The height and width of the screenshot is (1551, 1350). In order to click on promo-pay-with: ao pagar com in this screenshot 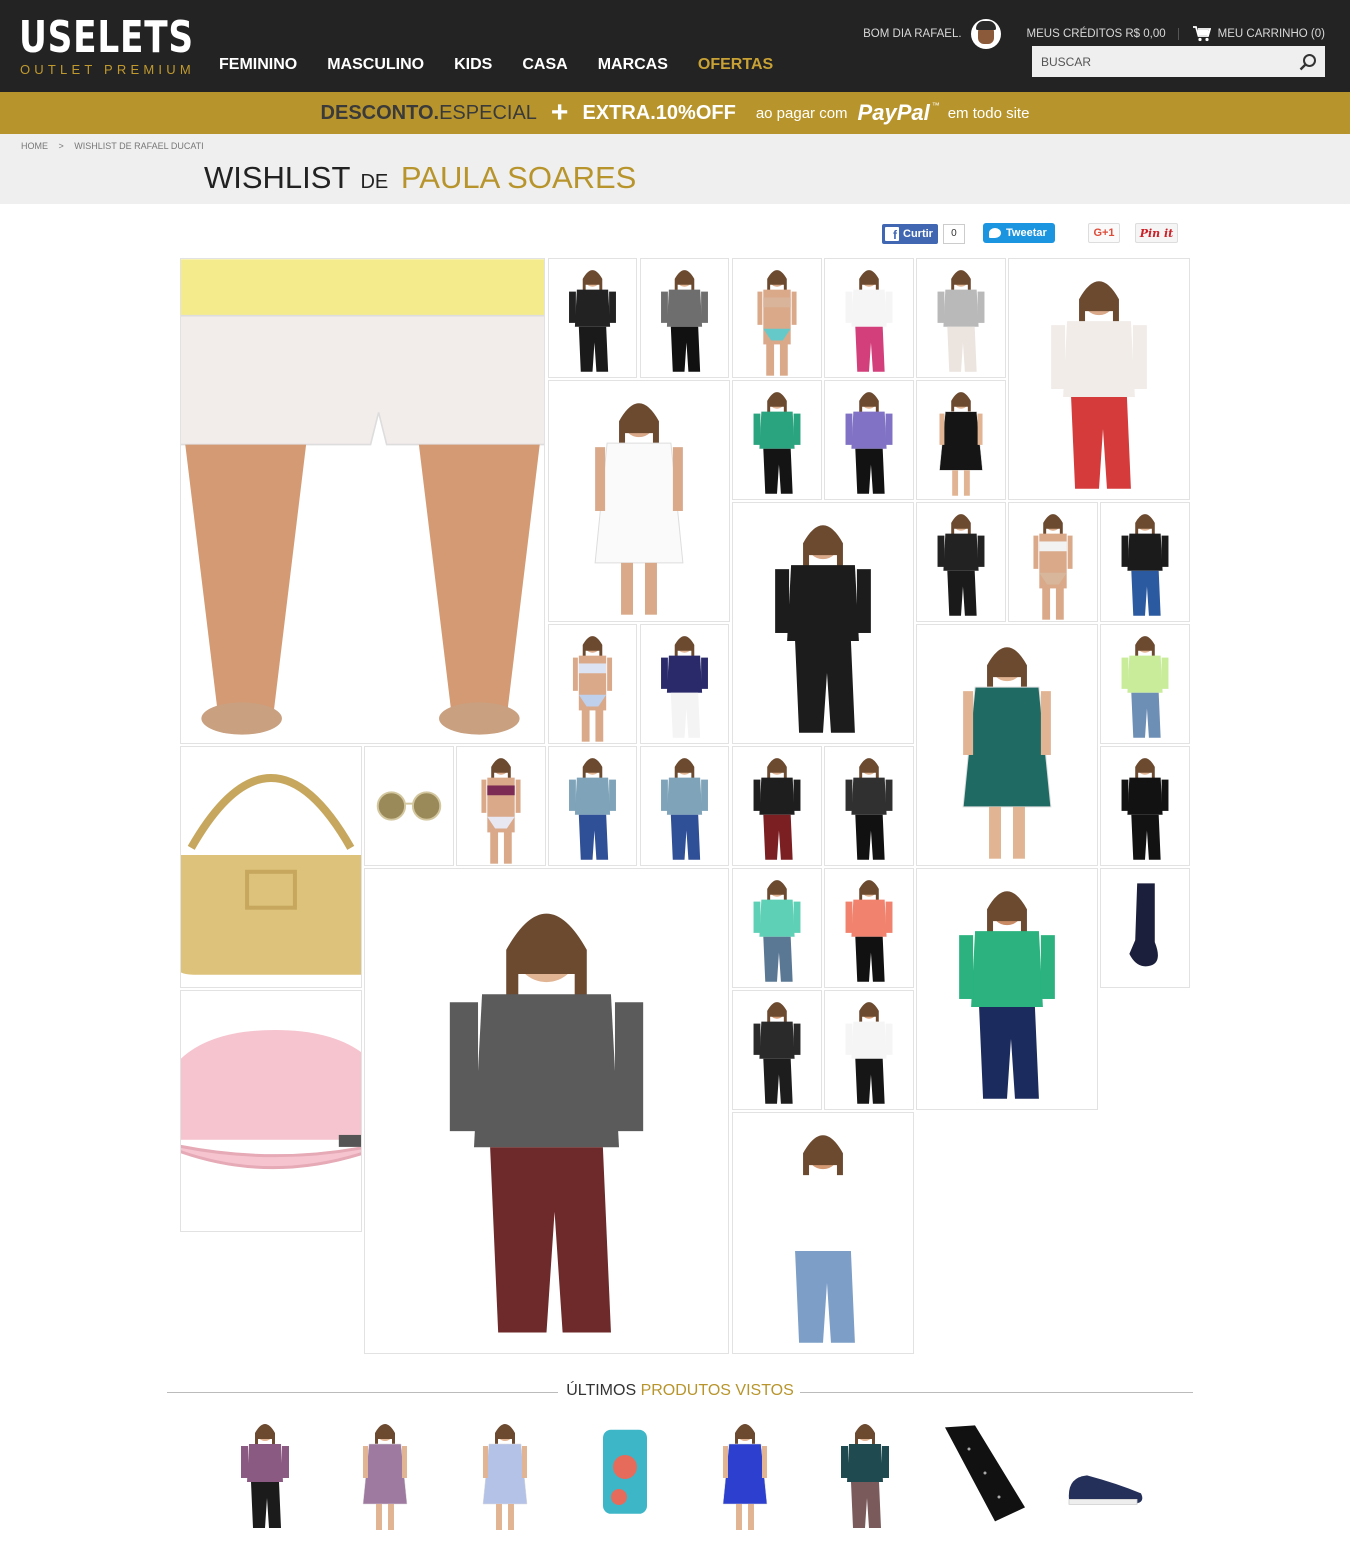, I will do `click(801, 113)`.